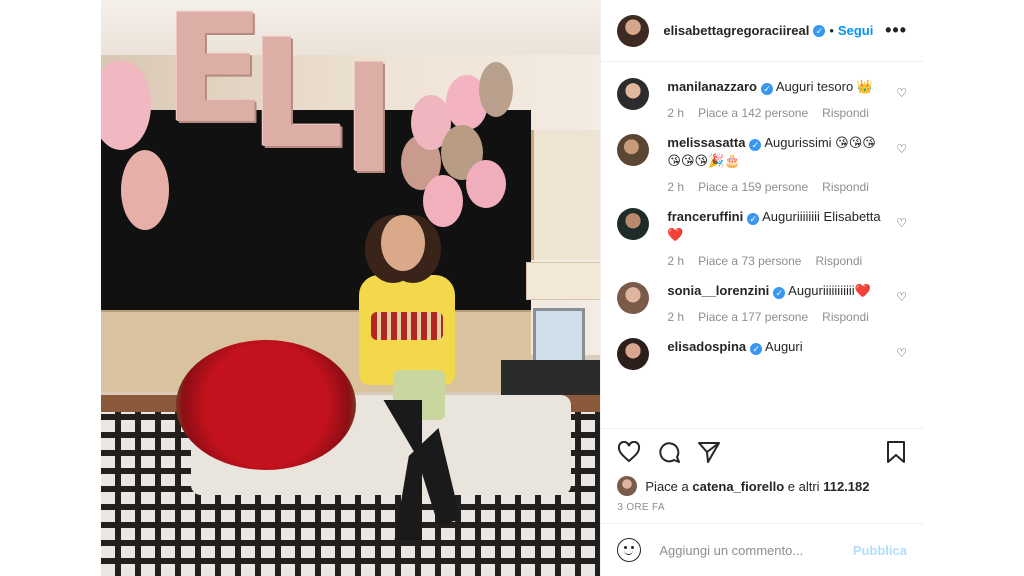  Describe the element at coordinates (762, 450) in the screenshot. I see `post-actions-bar` at that location.